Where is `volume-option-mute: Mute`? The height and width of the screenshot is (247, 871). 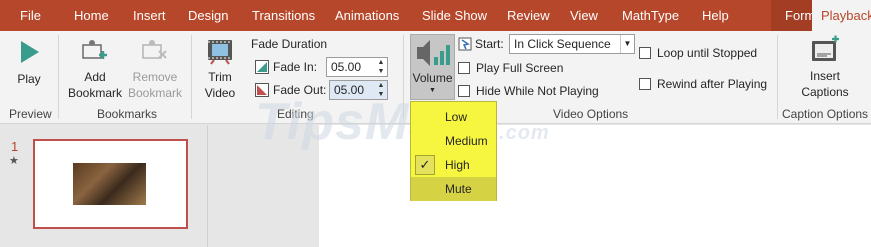 volume-option-mute: Mute is located at coordinates (453, 189).